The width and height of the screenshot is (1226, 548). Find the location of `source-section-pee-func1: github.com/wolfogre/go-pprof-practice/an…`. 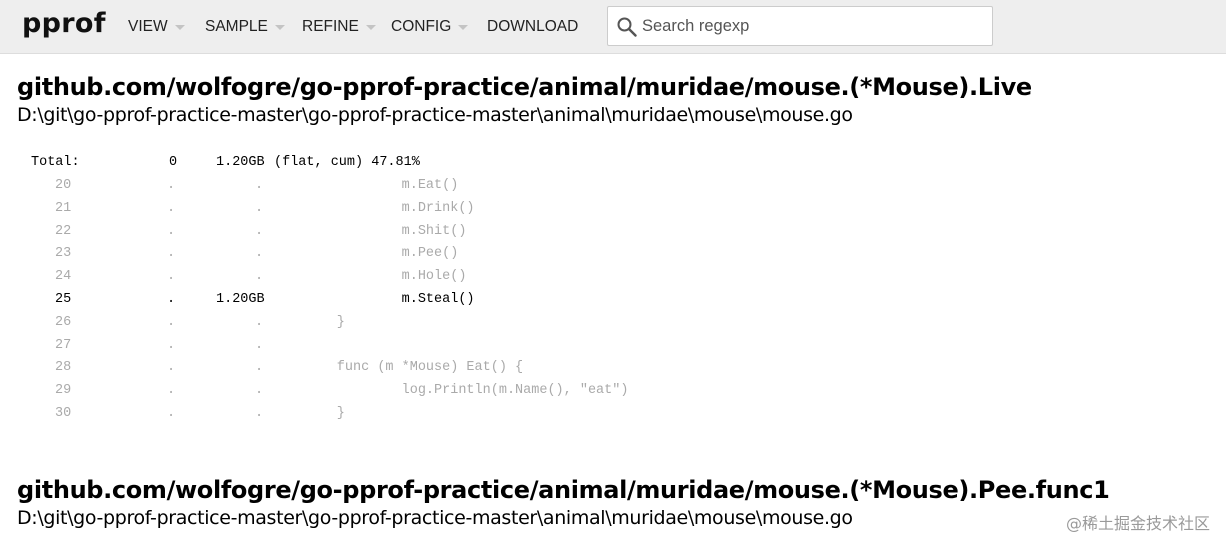

source-section-pee-func1: github.com/wolfogre/go-pprof-practice/an… is located at coordinates (563, 502).